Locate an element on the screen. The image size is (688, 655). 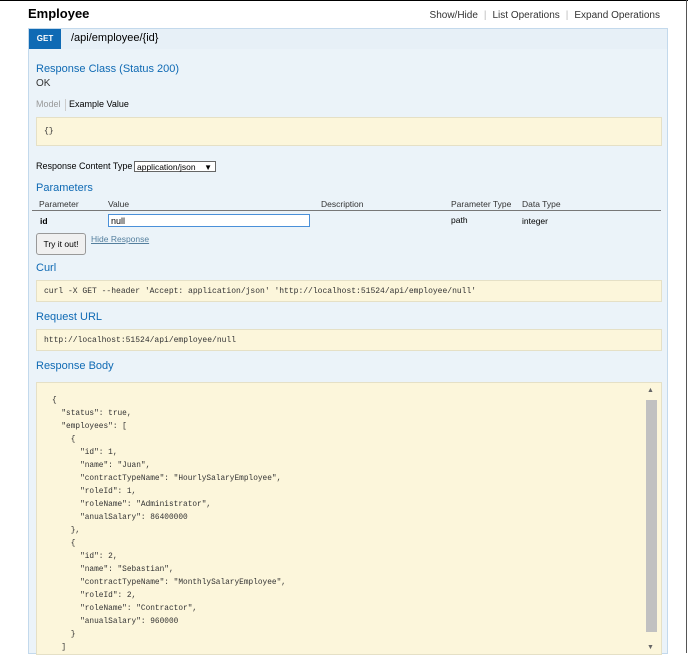
http-method-badge: GET is located at coordinates (45, 39).